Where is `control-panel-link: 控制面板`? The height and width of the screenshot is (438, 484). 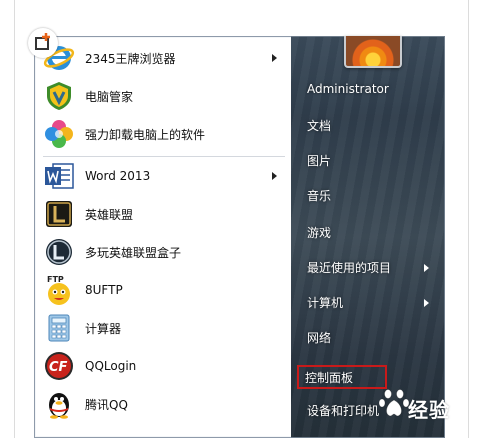
control-panel-link: 控制面板 is located at coordinates (342, 377).